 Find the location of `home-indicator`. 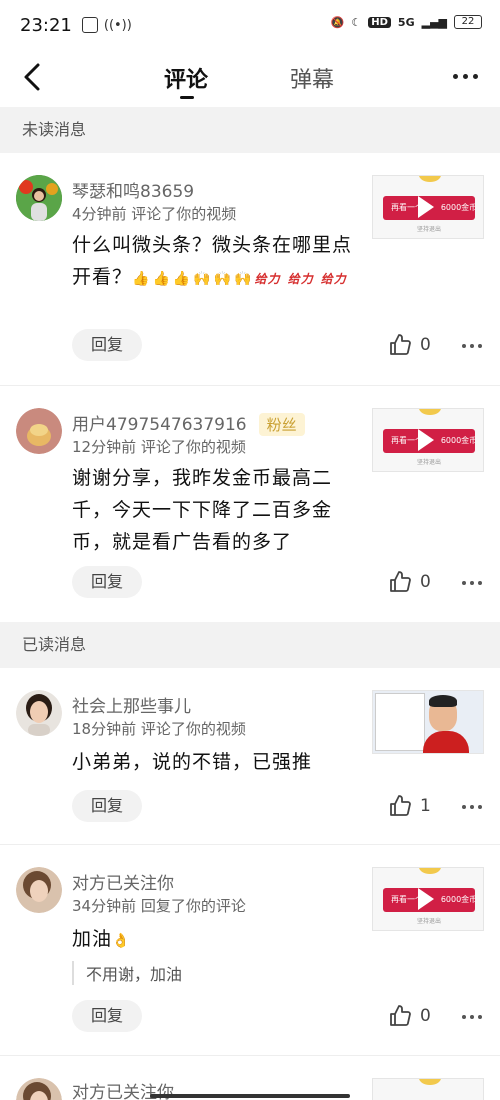

home-indicator is located at coordinates (250, 1096).